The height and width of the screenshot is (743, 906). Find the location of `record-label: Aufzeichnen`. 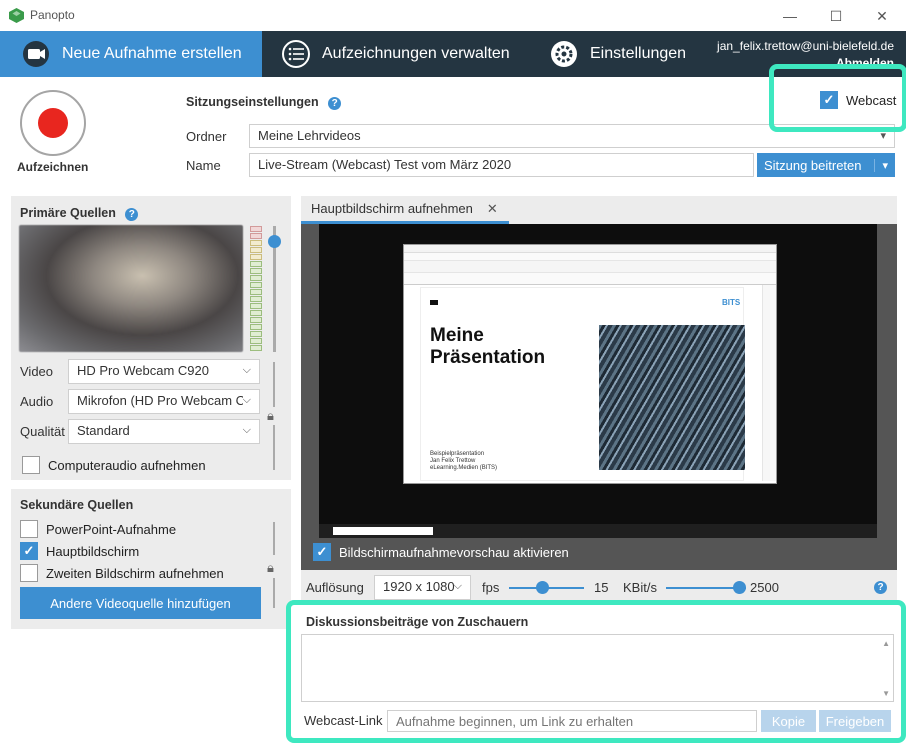

record-label: Aufzeichnen is located at coordinates (53, 167).